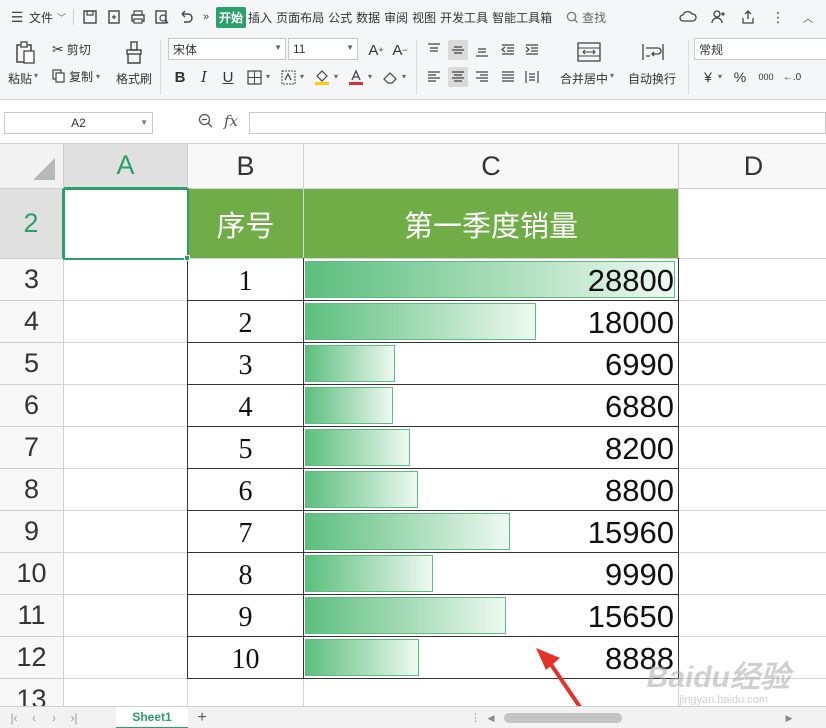  I want to click on tab-data: 数据, so click(368, 17).